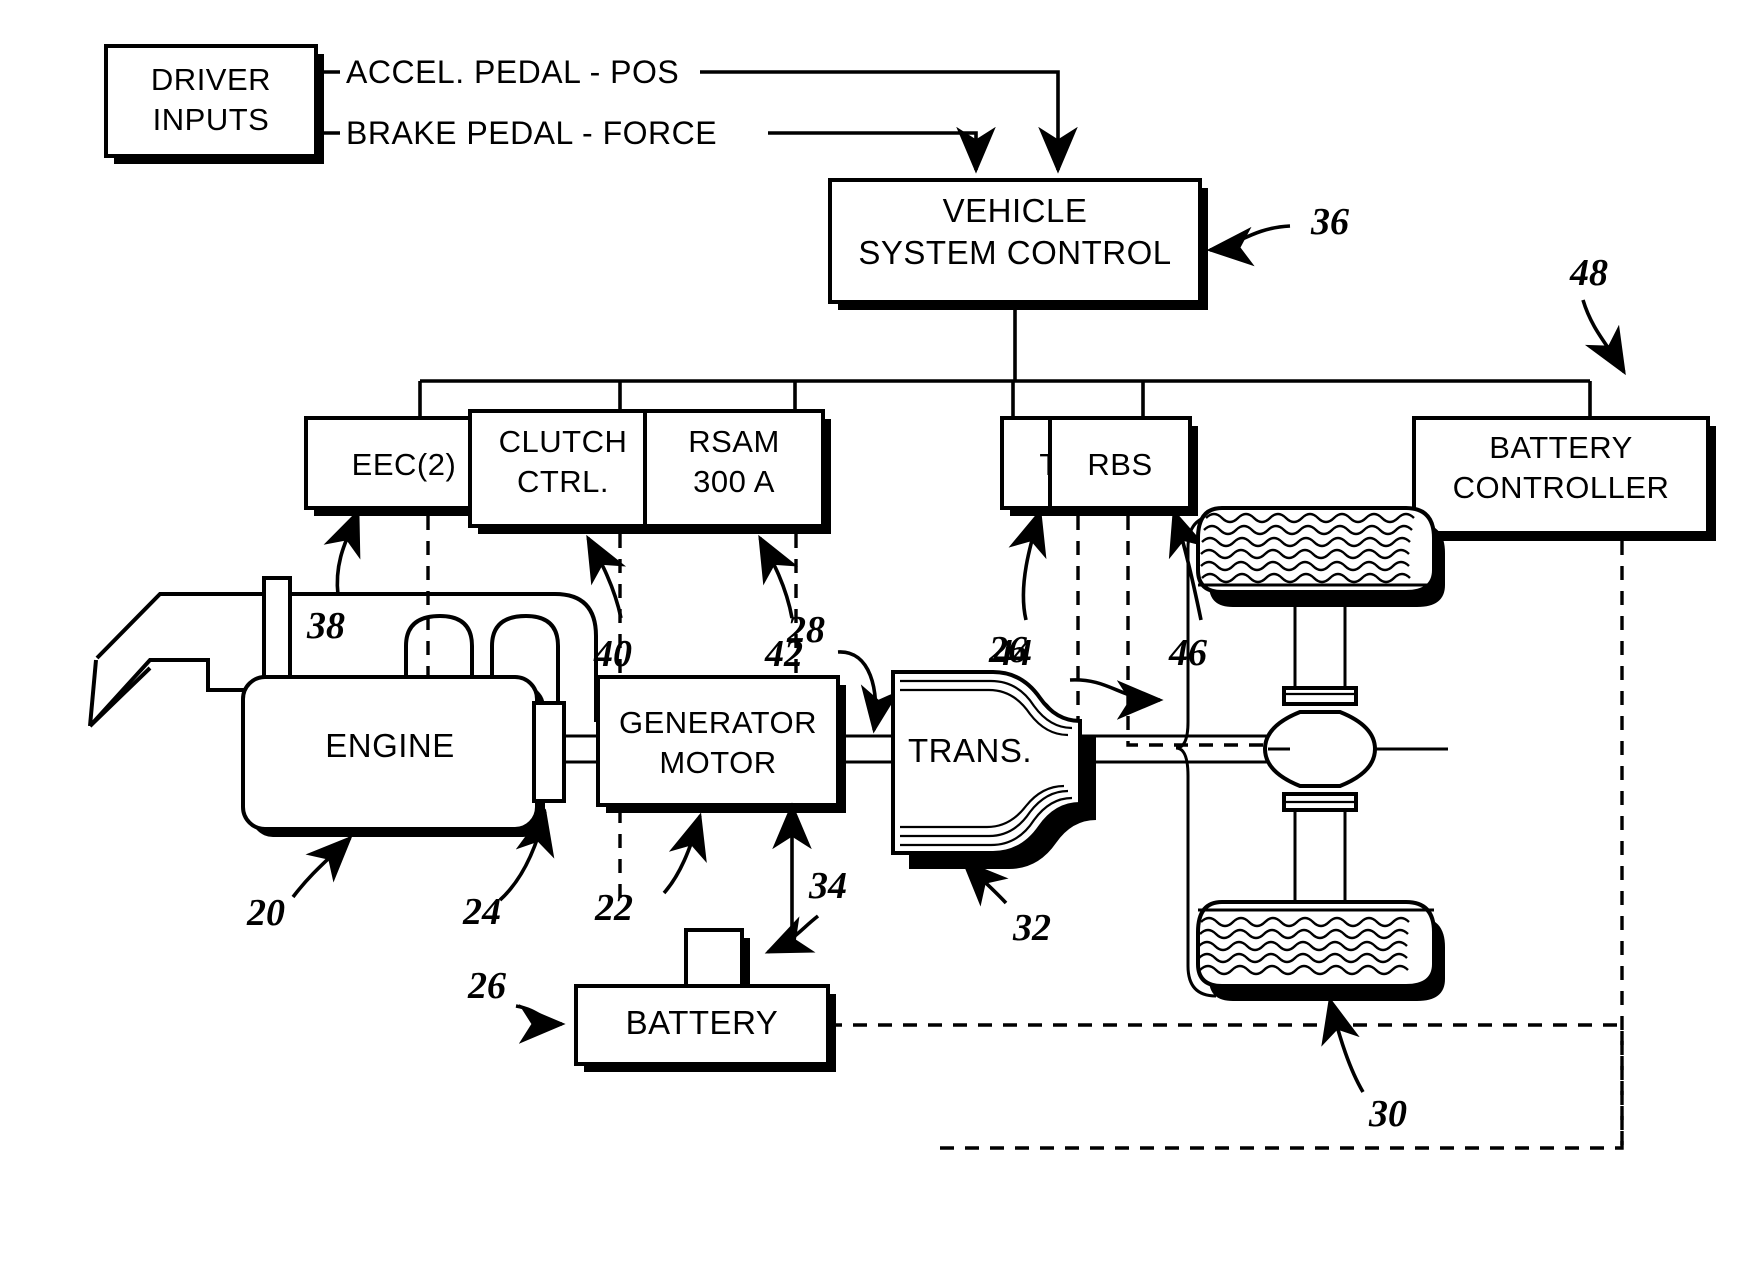 The image size is (1757, 1262). Describe the element at coordinates (778, 576) in the screenshot. I see `ref-42-leader` at that location.